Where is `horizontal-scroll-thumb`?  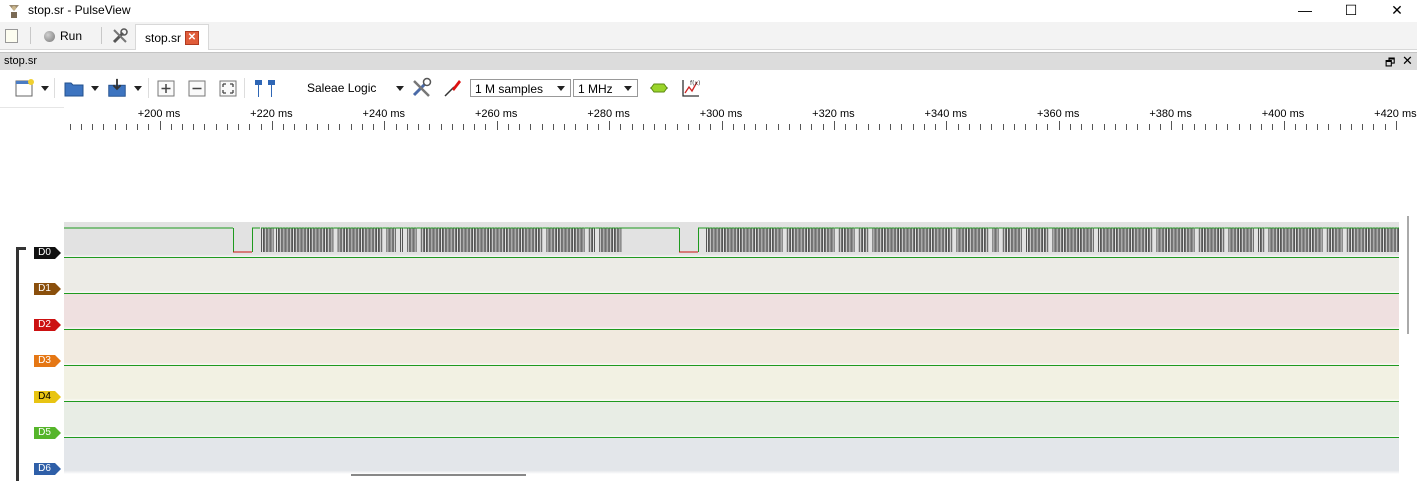 horizontal-scroll-thumb is located at coordinates (438, 475).